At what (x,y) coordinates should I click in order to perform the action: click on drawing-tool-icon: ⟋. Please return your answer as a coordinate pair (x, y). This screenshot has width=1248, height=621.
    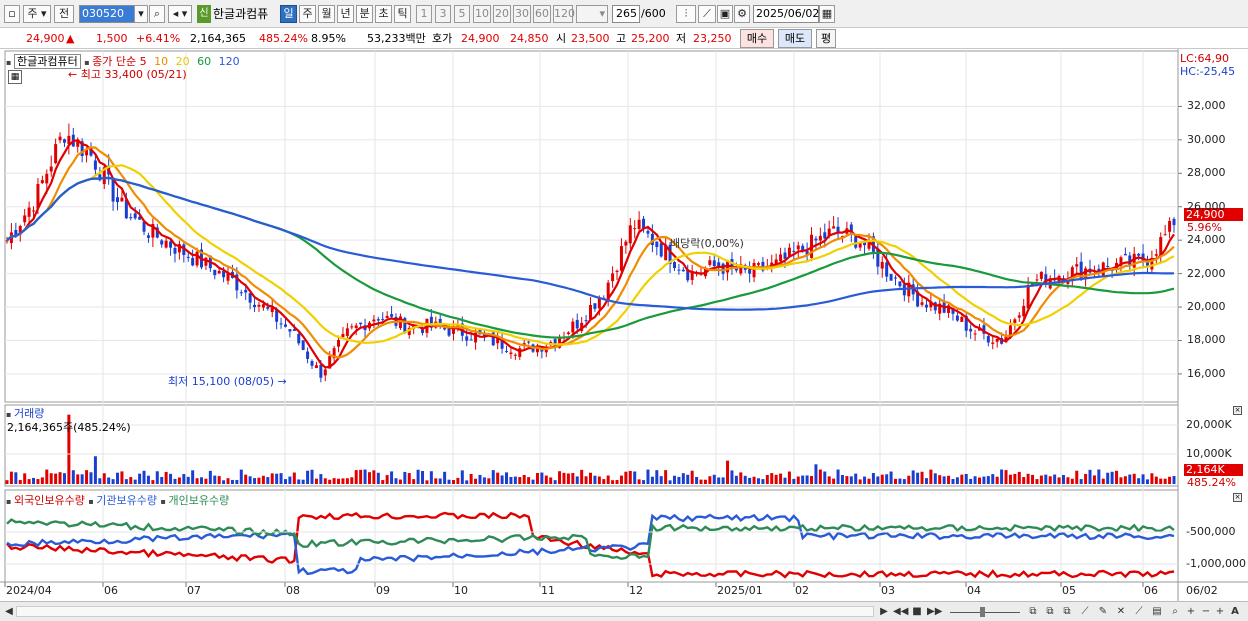
    Looking at the image, I should click on (707, 14).